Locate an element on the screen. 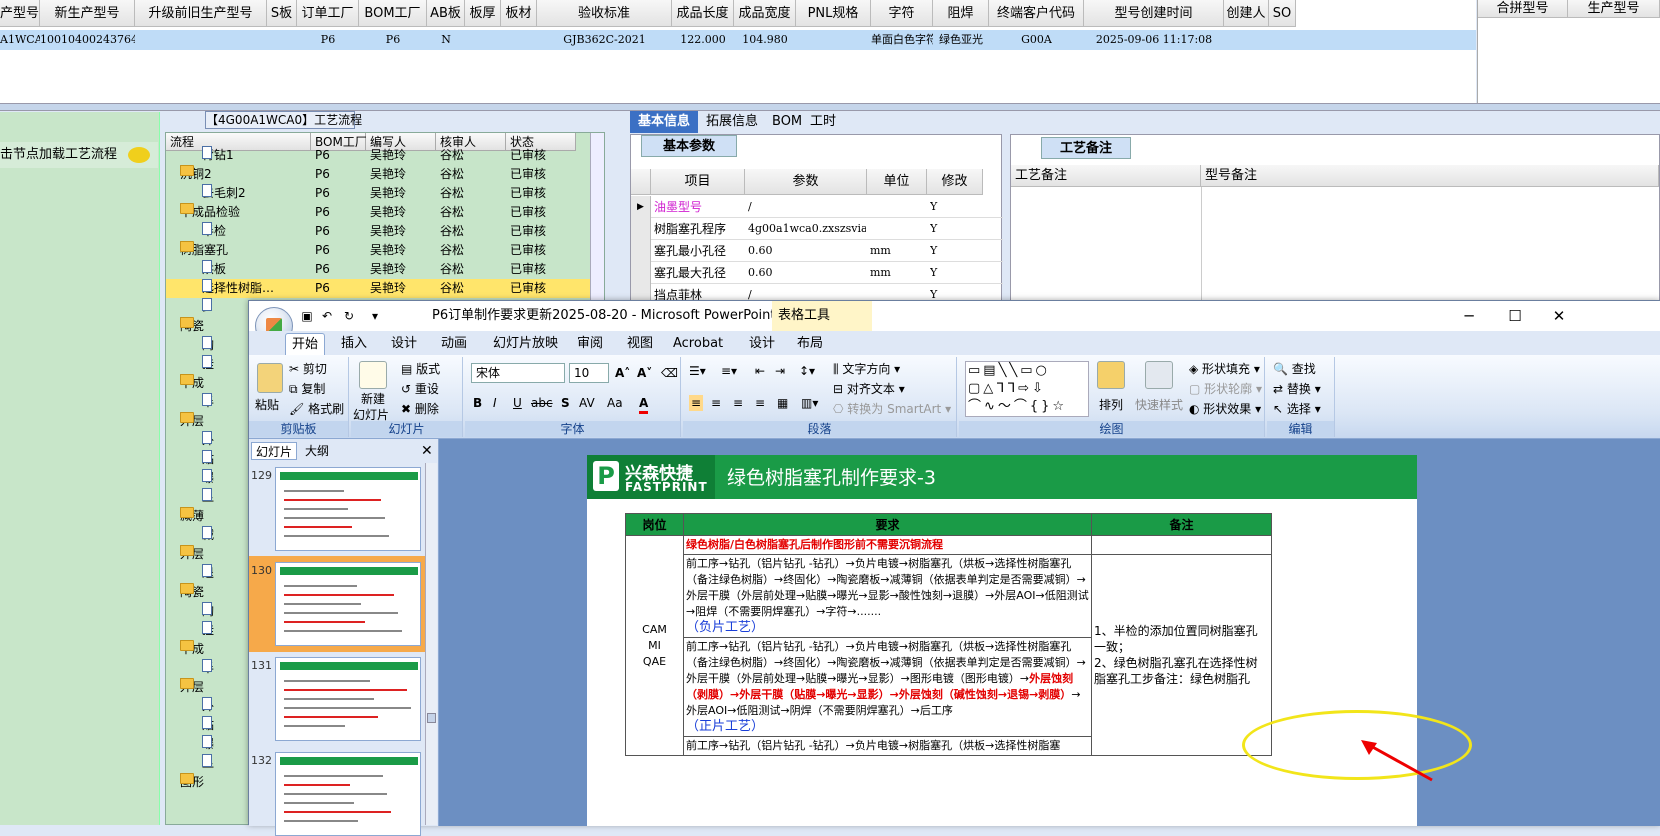  merge-grid-header: 合拼型号 is located at coordinates (1523, 9).